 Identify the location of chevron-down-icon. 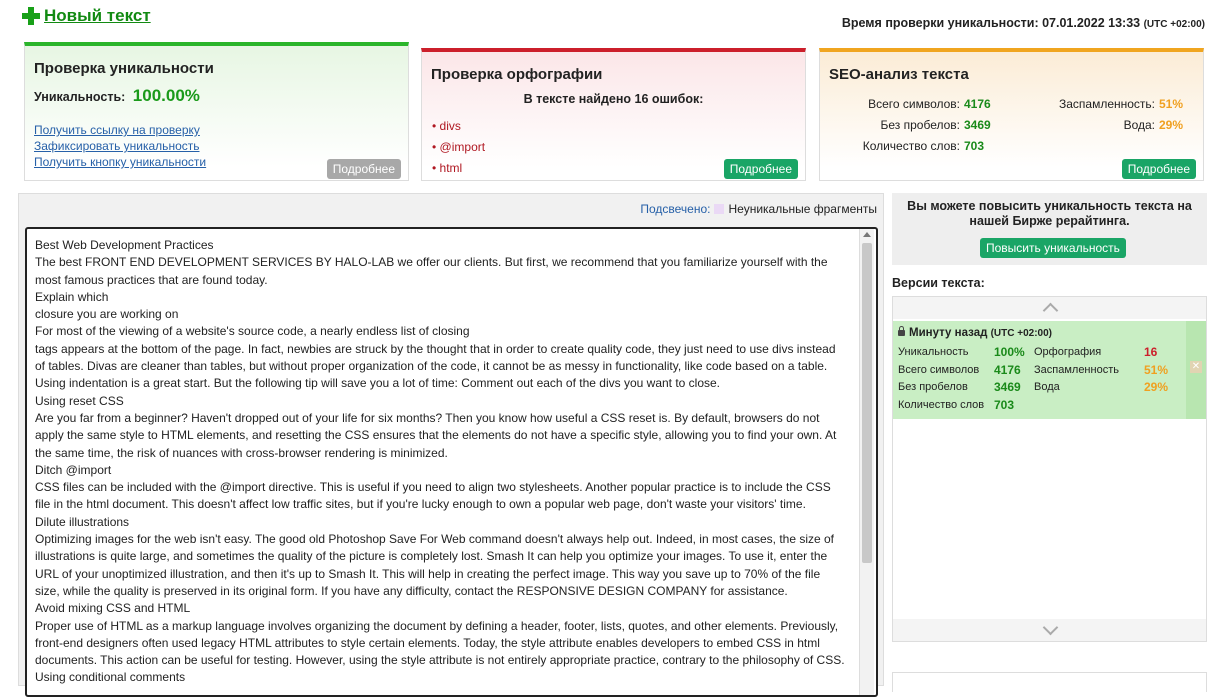
(1050, 627).